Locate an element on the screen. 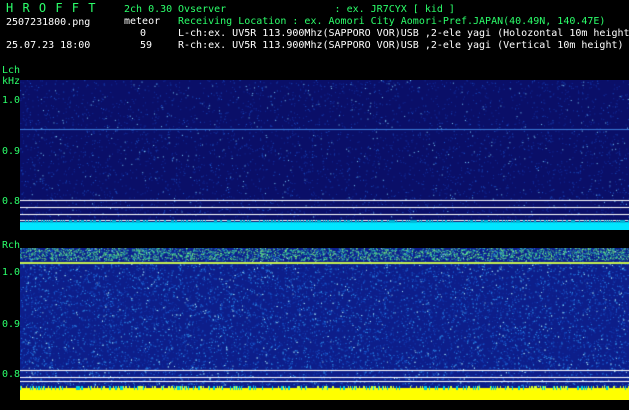 The width and height of the screenshot is (629, 410). meteor-count-r: 59 is located at coordinates (146, 45).